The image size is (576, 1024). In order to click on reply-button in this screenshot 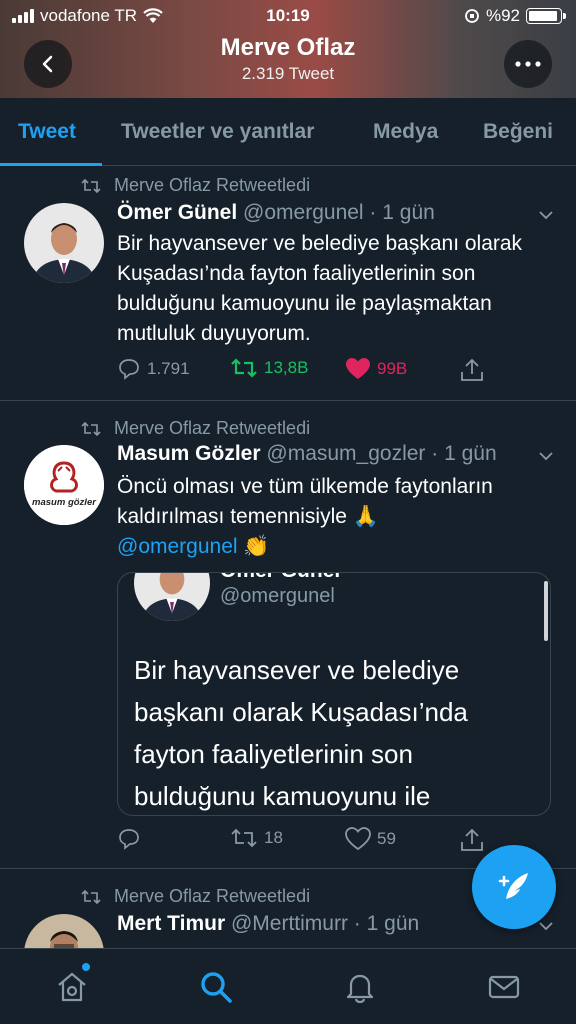, I will do `click(129, 839)`.